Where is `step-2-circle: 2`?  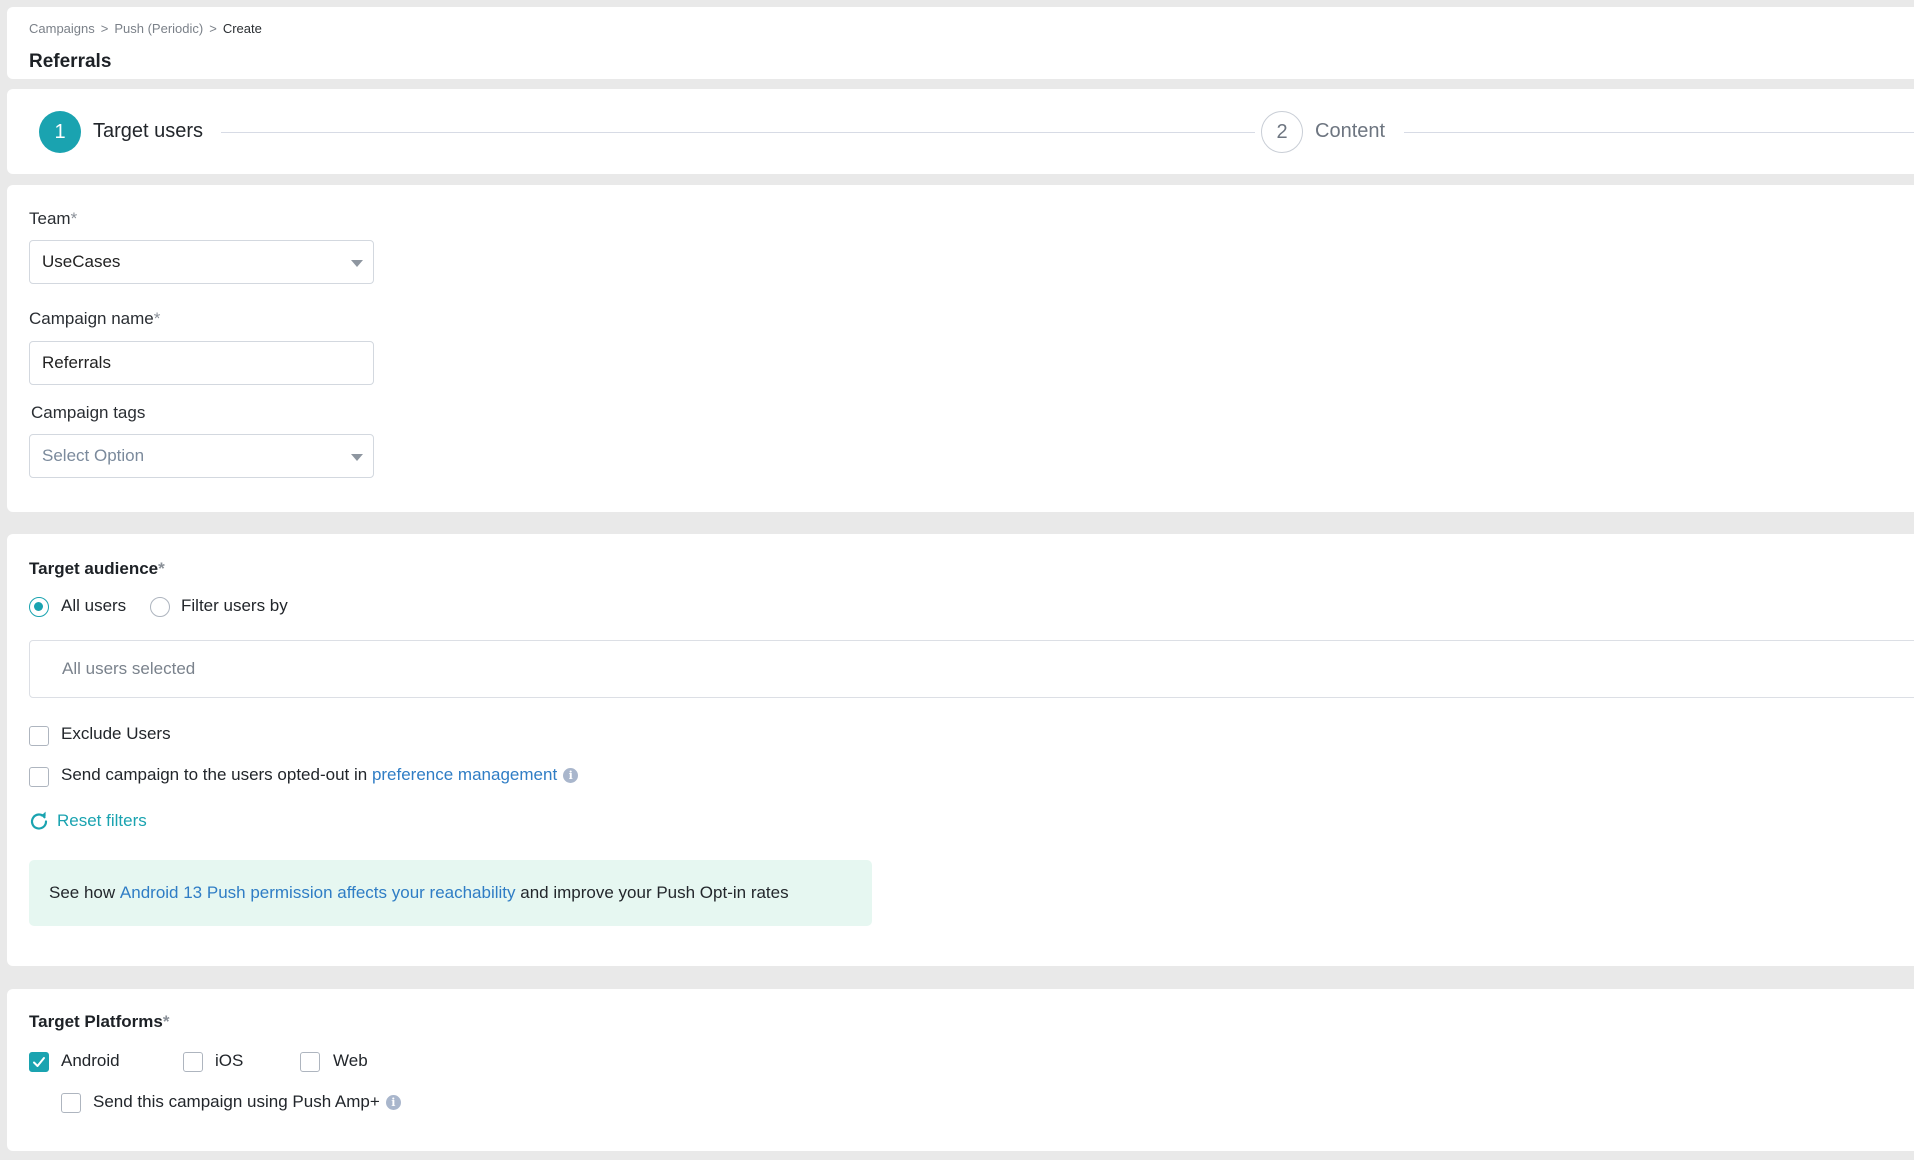 step-2-circle: 2 is located at coordinates (1282, 132).